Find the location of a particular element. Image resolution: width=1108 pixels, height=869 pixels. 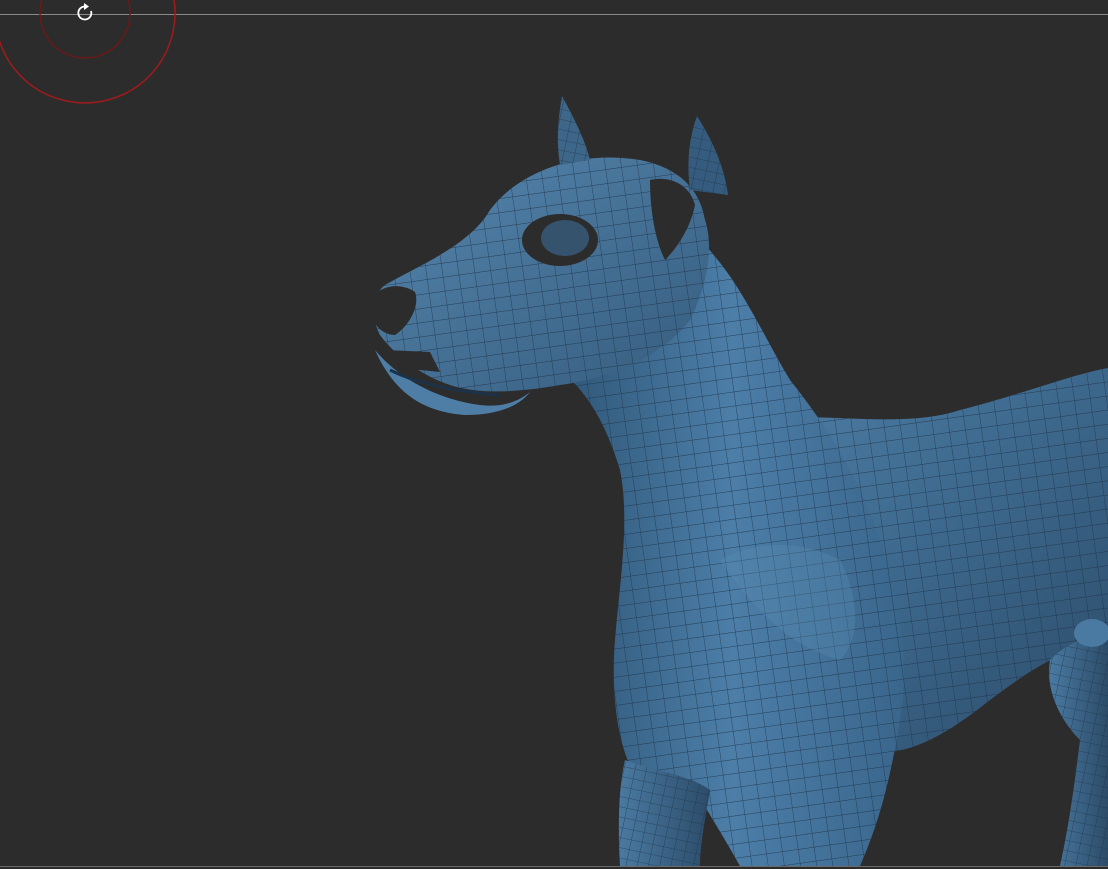

dog-ear-right is located at coordinates (708, 155).